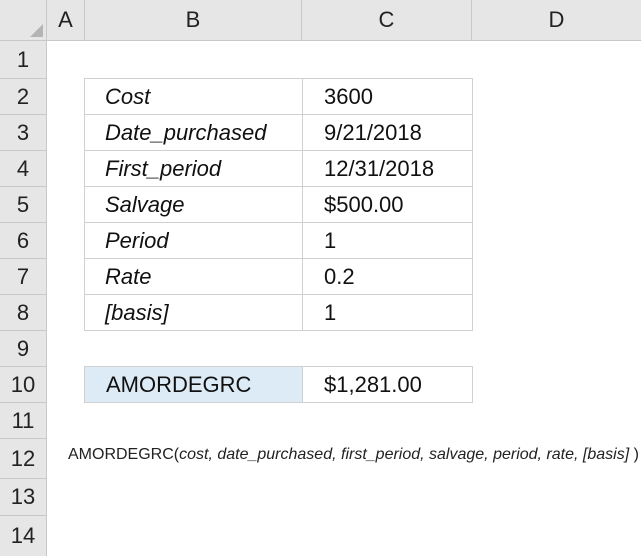 Image resolution: width=641 pixels, height=556 pixels. Describe the element at coordinates (634, 454) in the screenshot. I see `syntax-close-paren: )` at that location.